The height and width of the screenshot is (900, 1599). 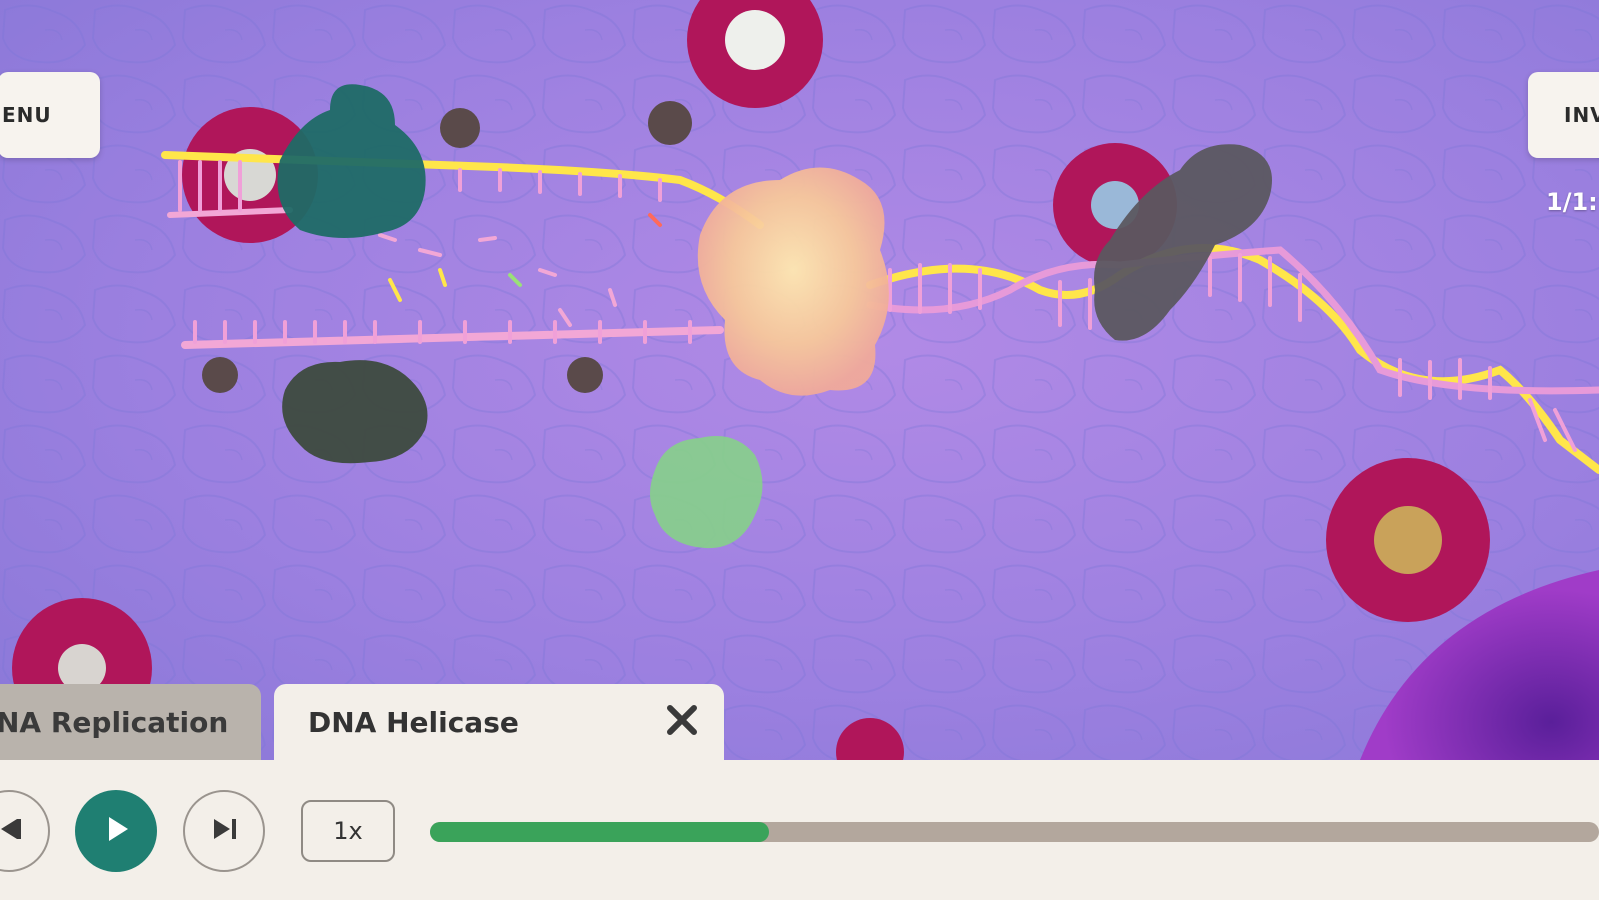 I want to click on inventory-button: INV, so click(x=1563, y=115).